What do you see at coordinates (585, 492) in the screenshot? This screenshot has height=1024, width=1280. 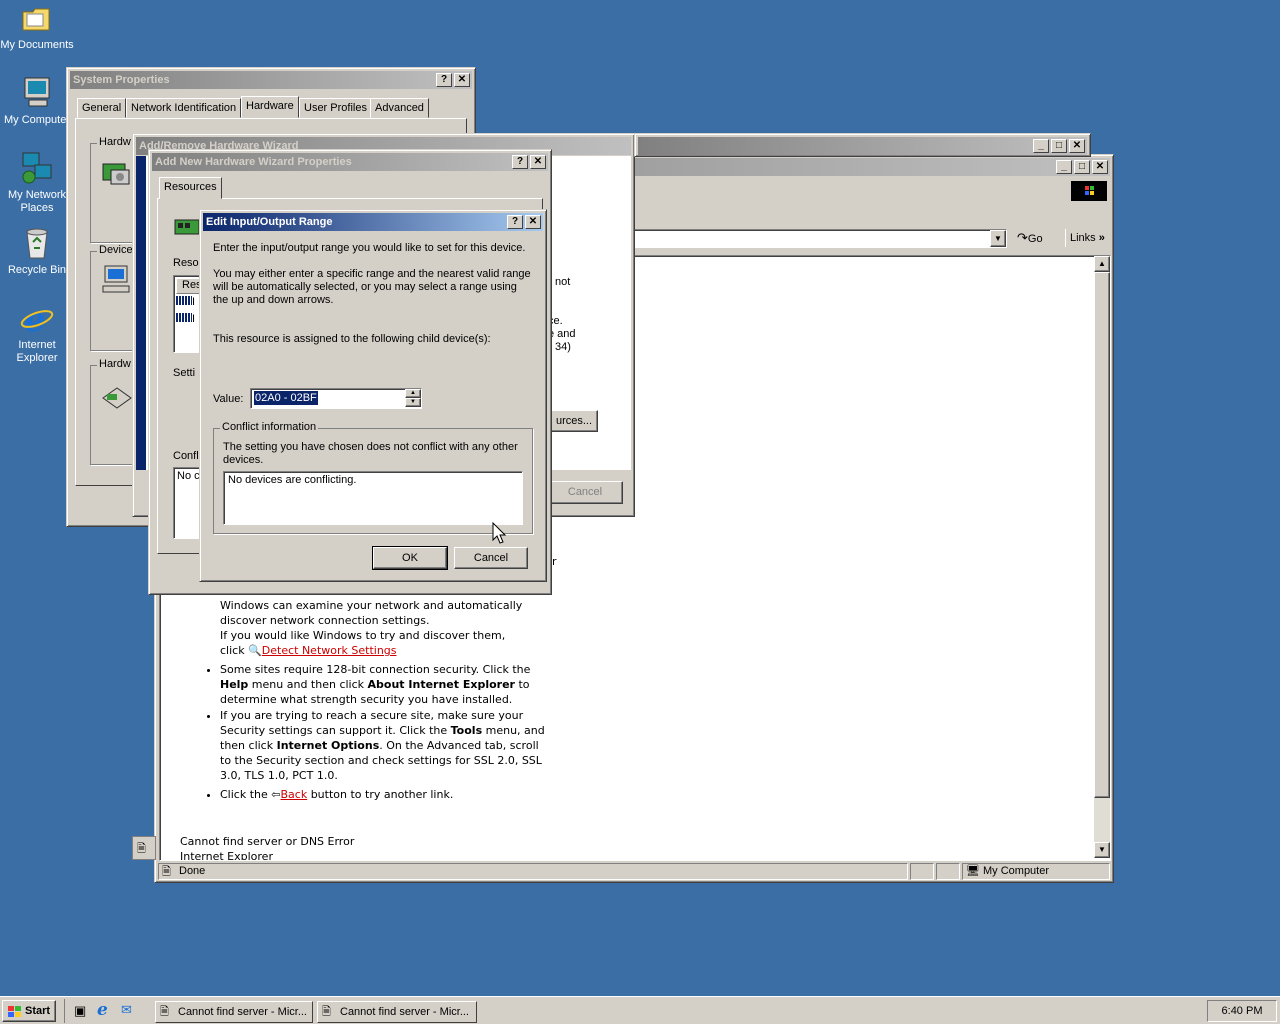 I see `wizard-cancel-button: Cancel` at bounding box center [585, 492].